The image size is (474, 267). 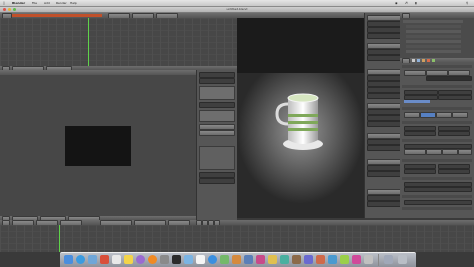 I want to click on scene-selector, so click(x=57, y=15).